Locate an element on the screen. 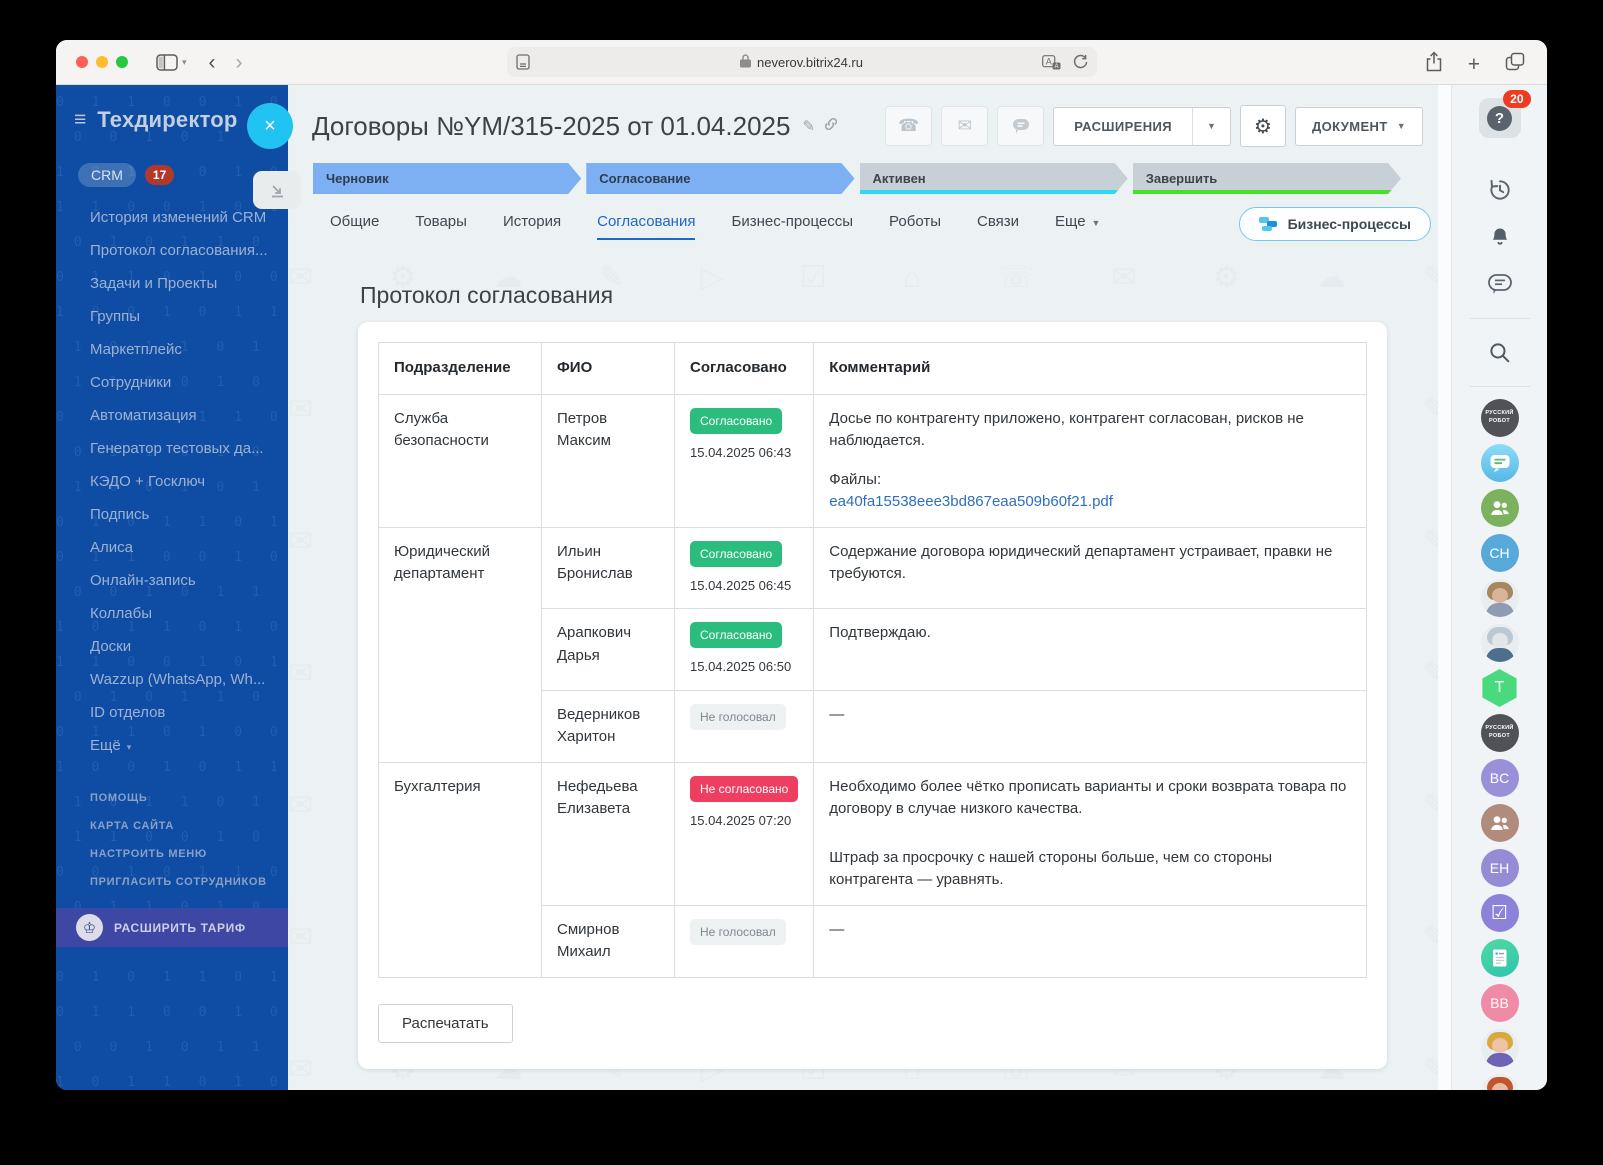  avatar: ☑ is located at coordinates (1499, 913).